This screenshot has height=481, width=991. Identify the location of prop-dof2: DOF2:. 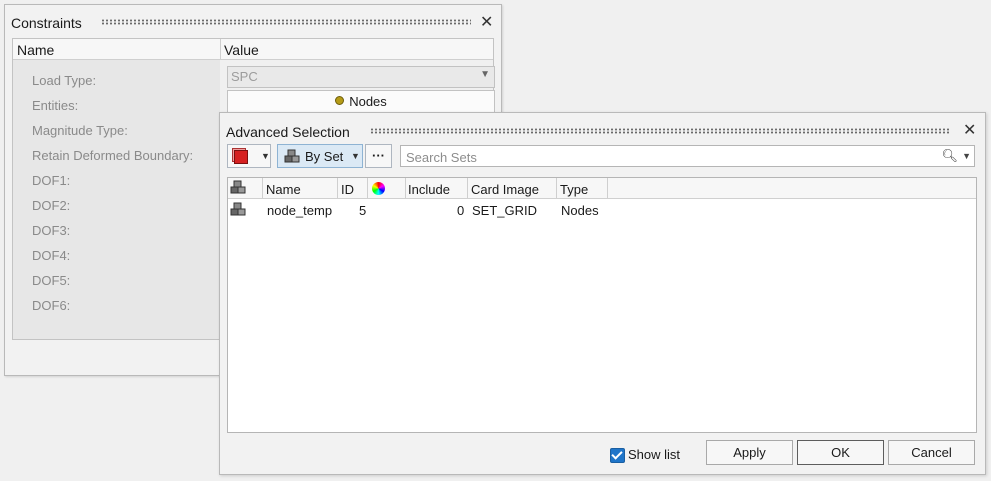
(51, 205).